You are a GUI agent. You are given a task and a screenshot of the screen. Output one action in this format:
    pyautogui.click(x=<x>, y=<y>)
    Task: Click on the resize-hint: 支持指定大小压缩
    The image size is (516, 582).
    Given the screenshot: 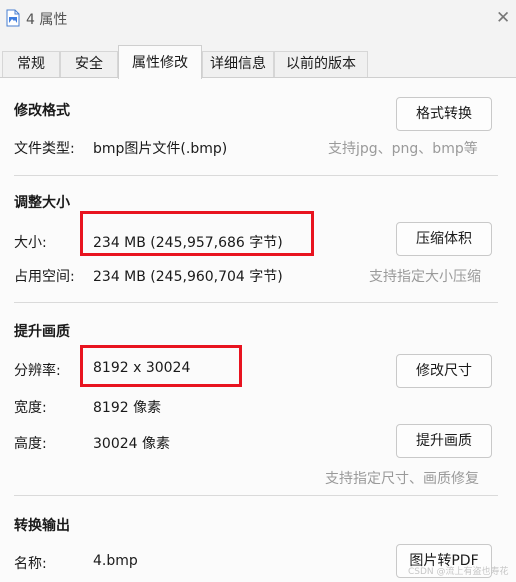 What is the action you would take?
    pyautogui.click(x=425, y=277)
    